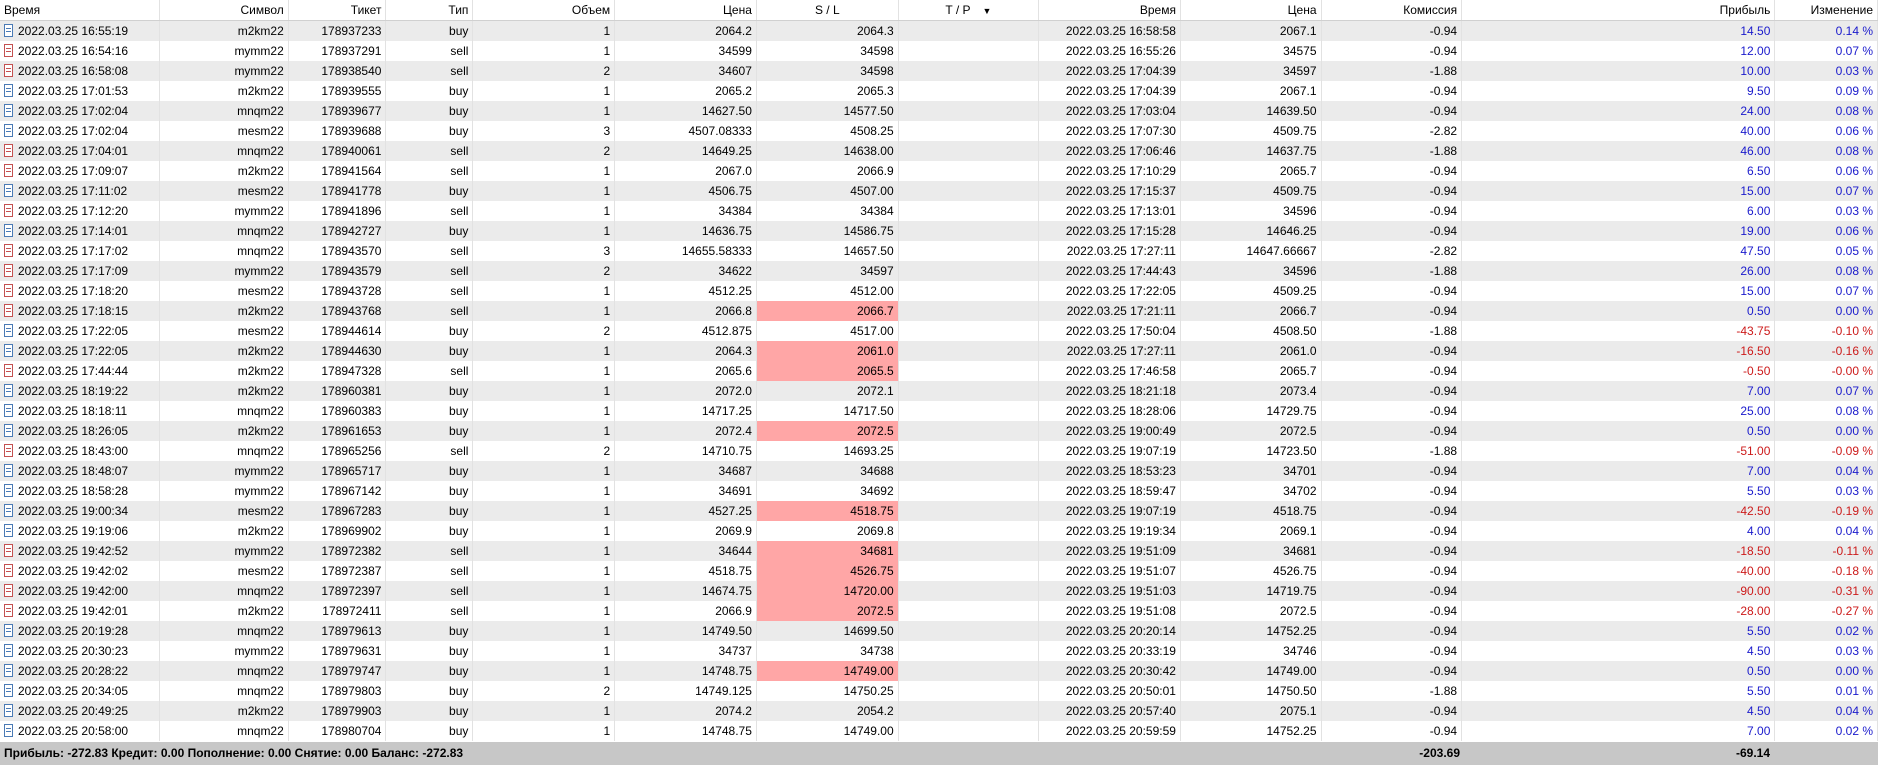 The height and width of the screenshot is (765, 1878). I want to click on col-header-close-time: Время, so click(1109, 10).